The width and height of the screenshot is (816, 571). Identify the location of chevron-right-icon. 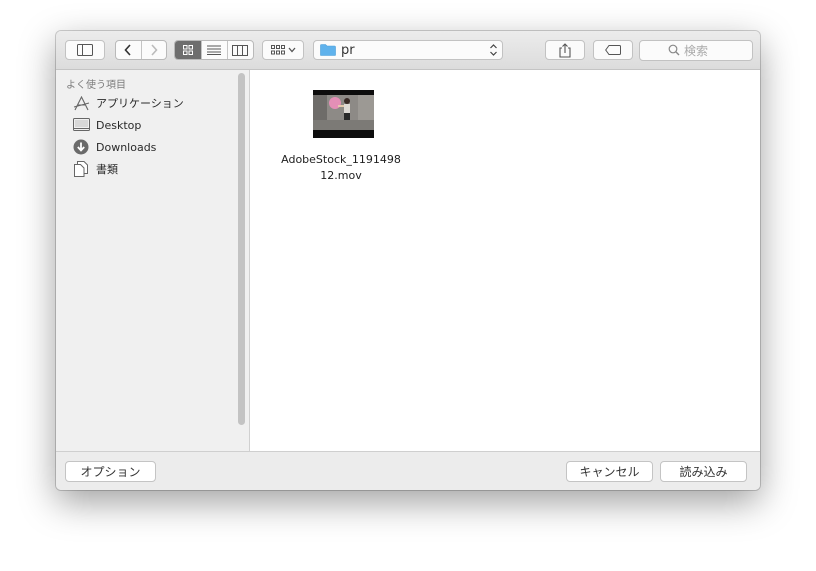
(154, 50).